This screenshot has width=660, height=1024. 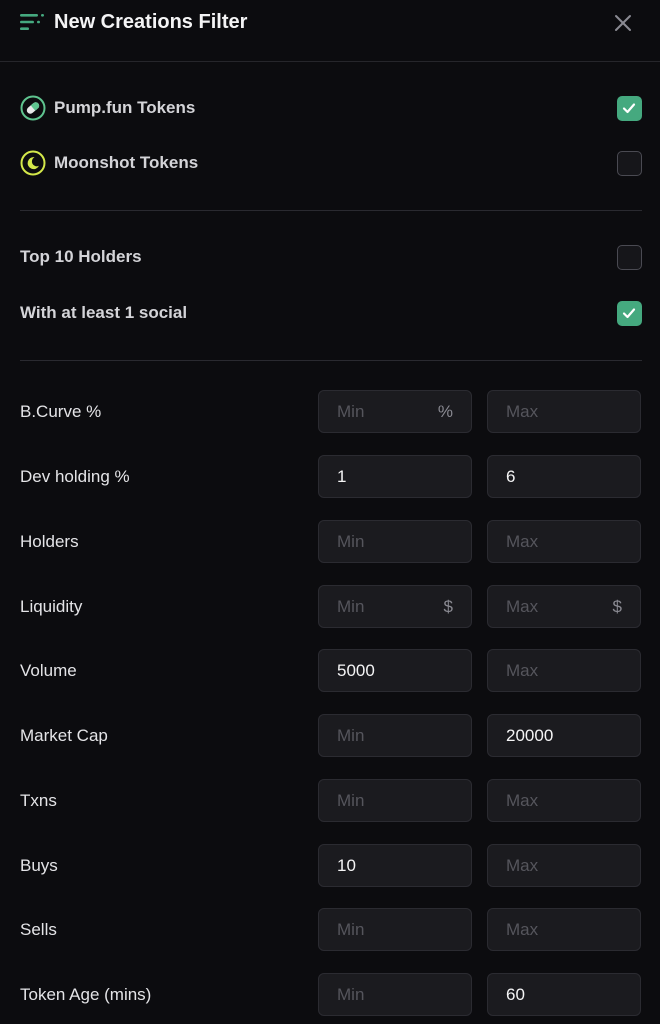 What do you see at coordinates (331, 108) in the screenshot?
I see `pump-fun-row: Pump.fun Tokens` at bounding box center [331, 108].